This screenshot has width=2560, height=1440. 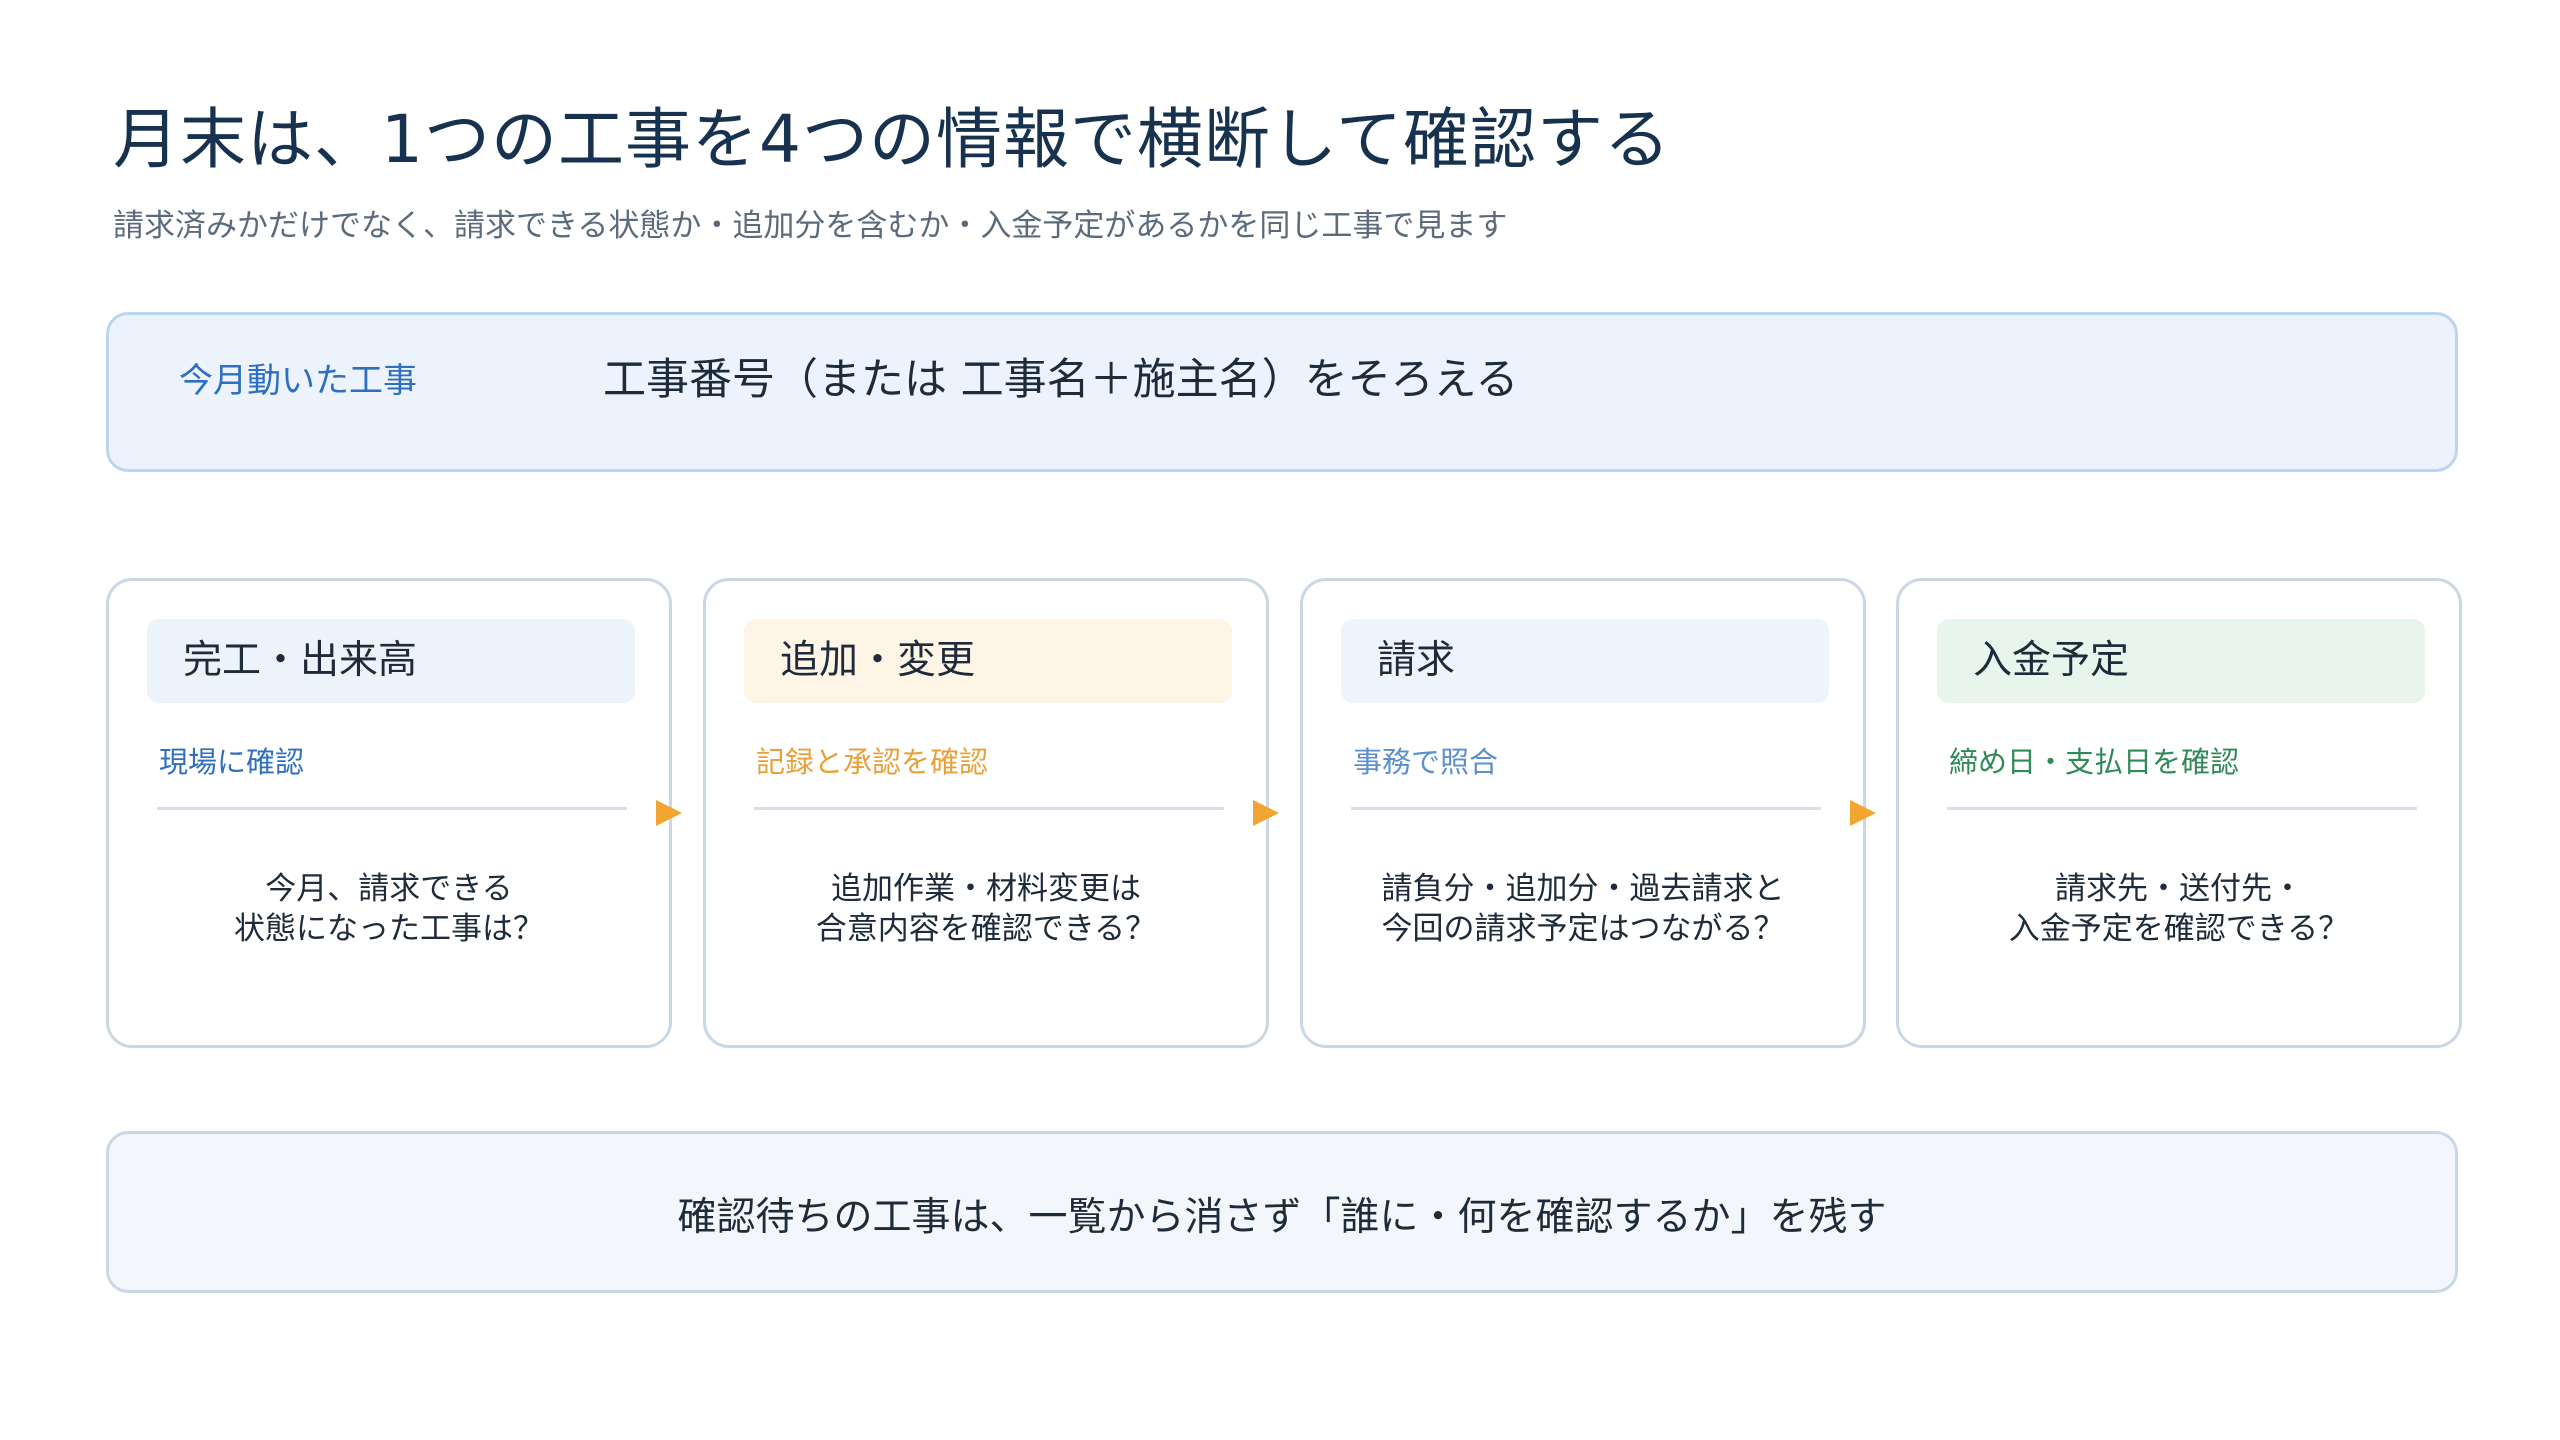 What do you see at coordinates (2181, 661) in the screenshot?
I see `card-title: 入金予定` at bounding box center [2181, 661].